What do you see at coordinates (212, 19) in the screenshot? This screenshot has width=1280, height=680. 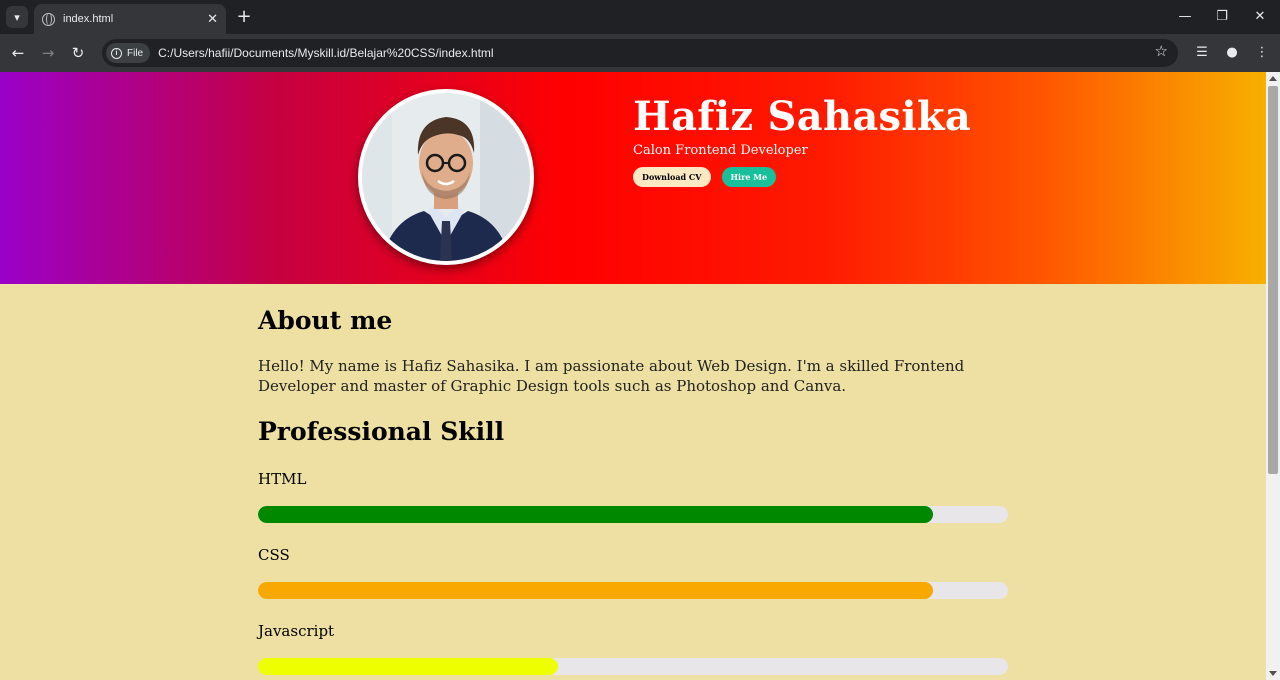 I see `close-icon: ✕` at bounding box center [212, 19].